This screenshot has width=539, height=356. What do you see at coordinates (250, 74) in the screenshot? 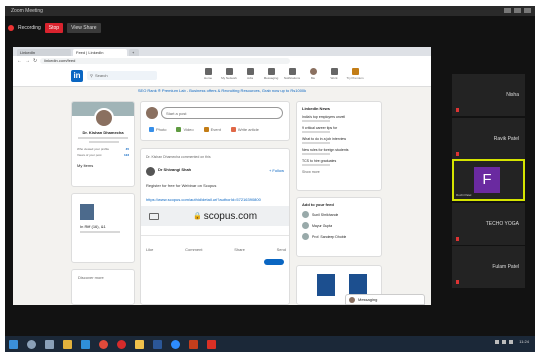
I see `nav-jobs: Jobs` at bounding box center [250, 74].